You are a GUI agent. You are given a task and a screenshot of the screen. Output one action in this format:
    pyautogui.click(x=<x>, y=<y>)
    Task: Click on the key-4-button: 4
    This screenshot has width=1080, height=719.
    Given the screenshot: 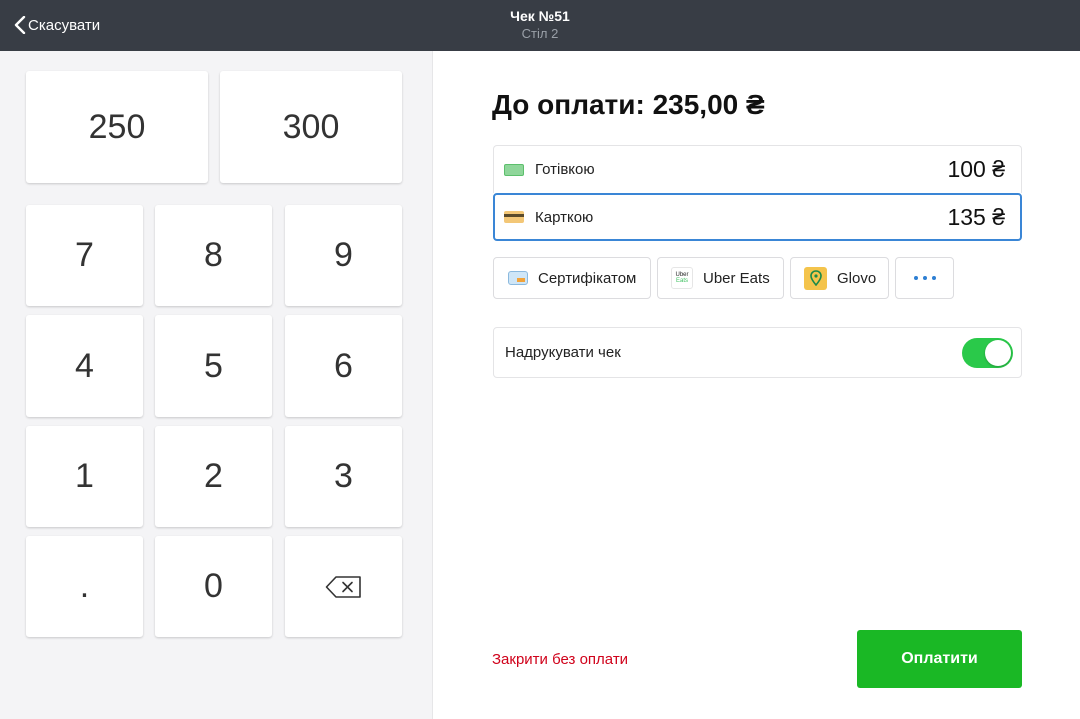 What is the action you would take?
    pyautogui.click(x=84, y=366)
    